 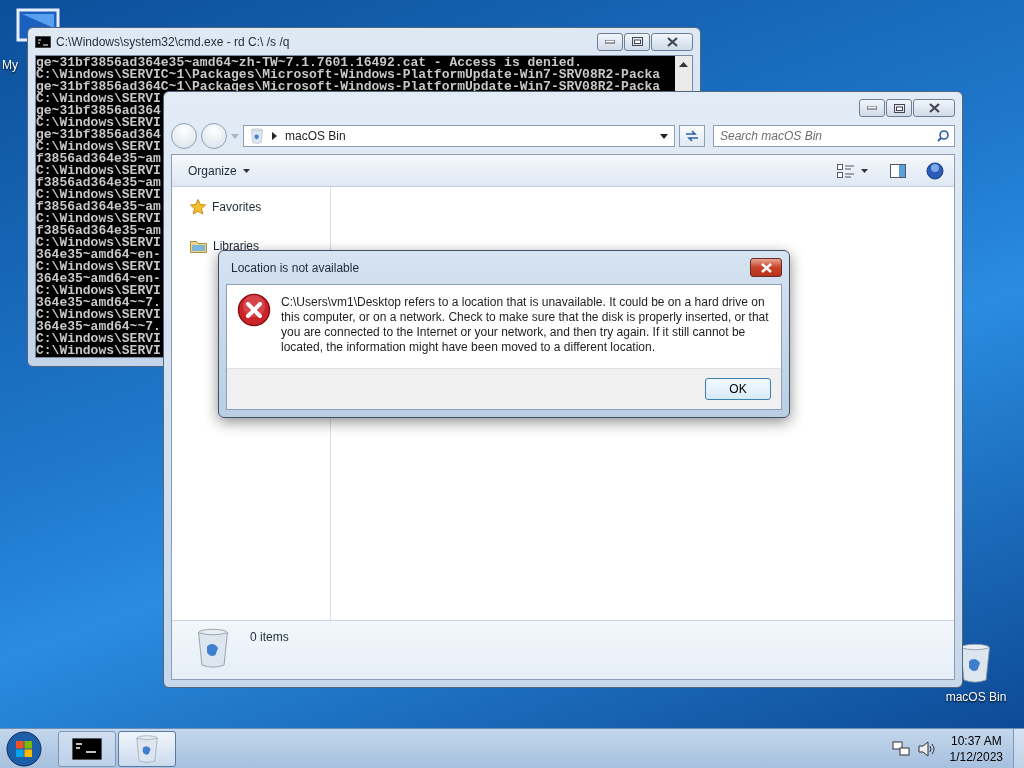 I want to click on ok-button: OK, so click(x=738, y=389).